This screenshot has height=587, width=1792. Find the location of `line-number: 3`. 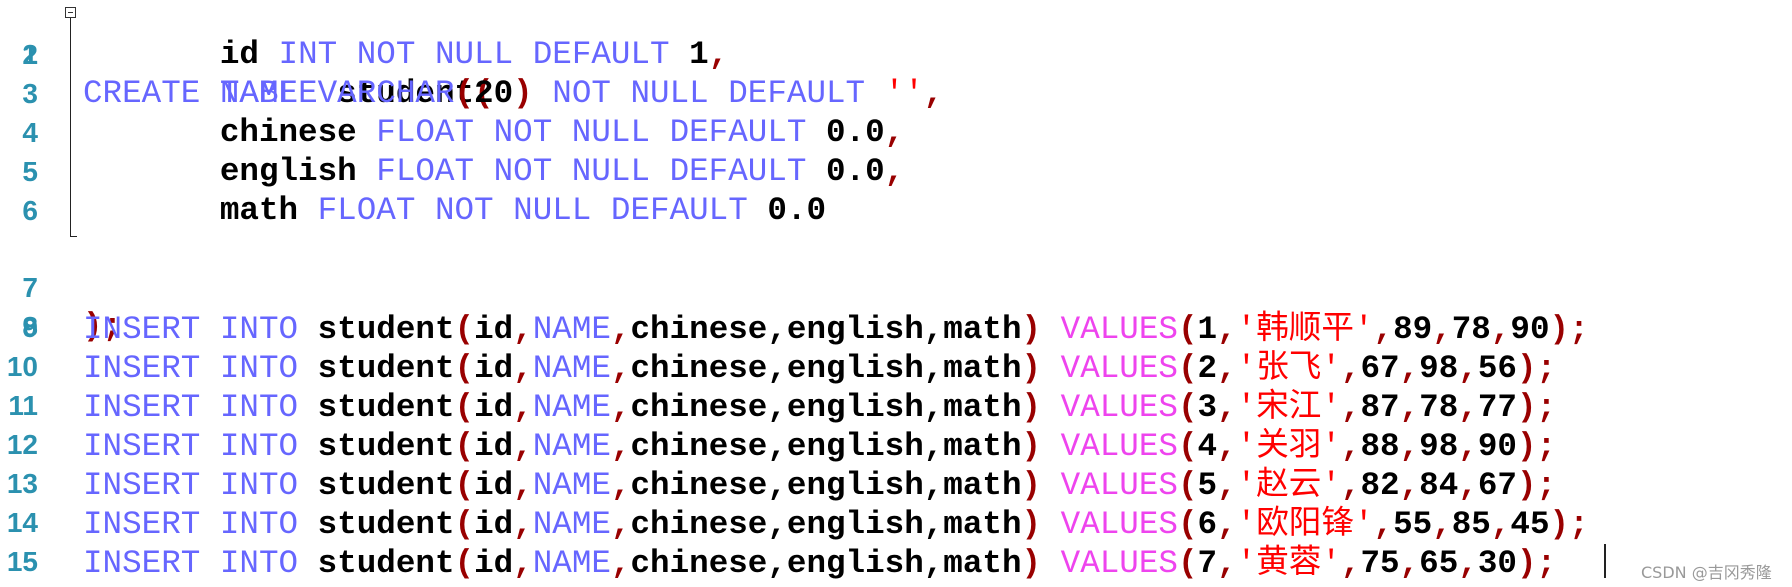

line-number: 3 is located at coordinates (30, 93).